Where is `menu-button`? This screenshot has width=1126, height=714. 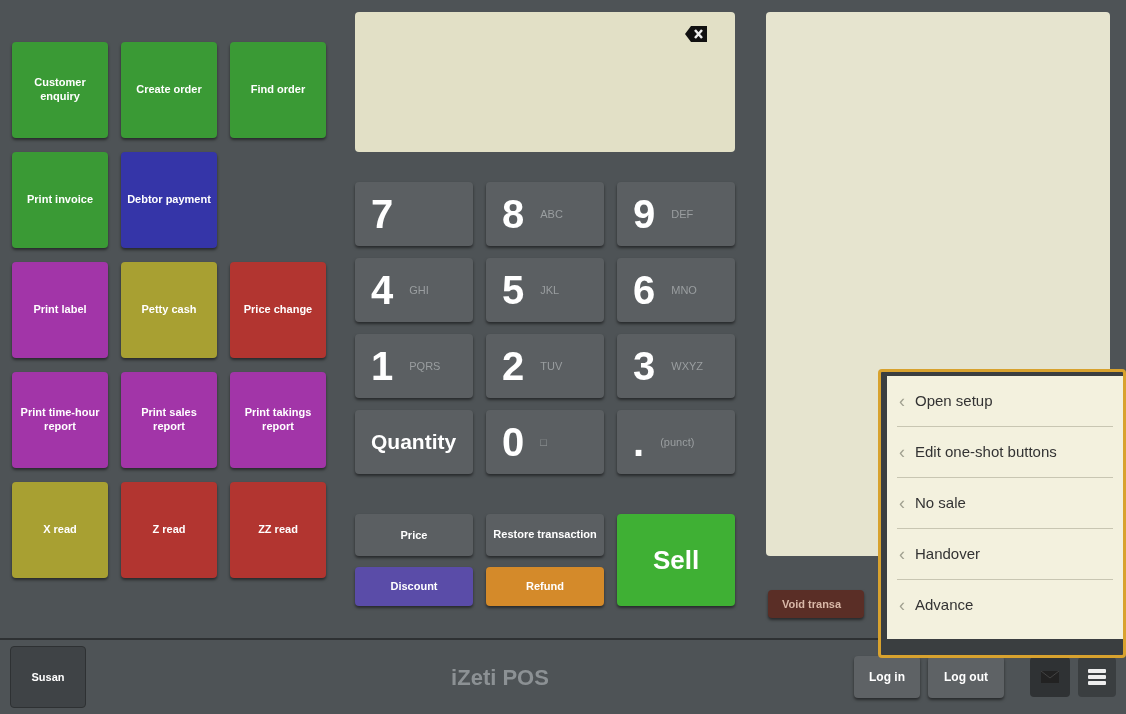
menu-button is located at coordinates (1097, 677).